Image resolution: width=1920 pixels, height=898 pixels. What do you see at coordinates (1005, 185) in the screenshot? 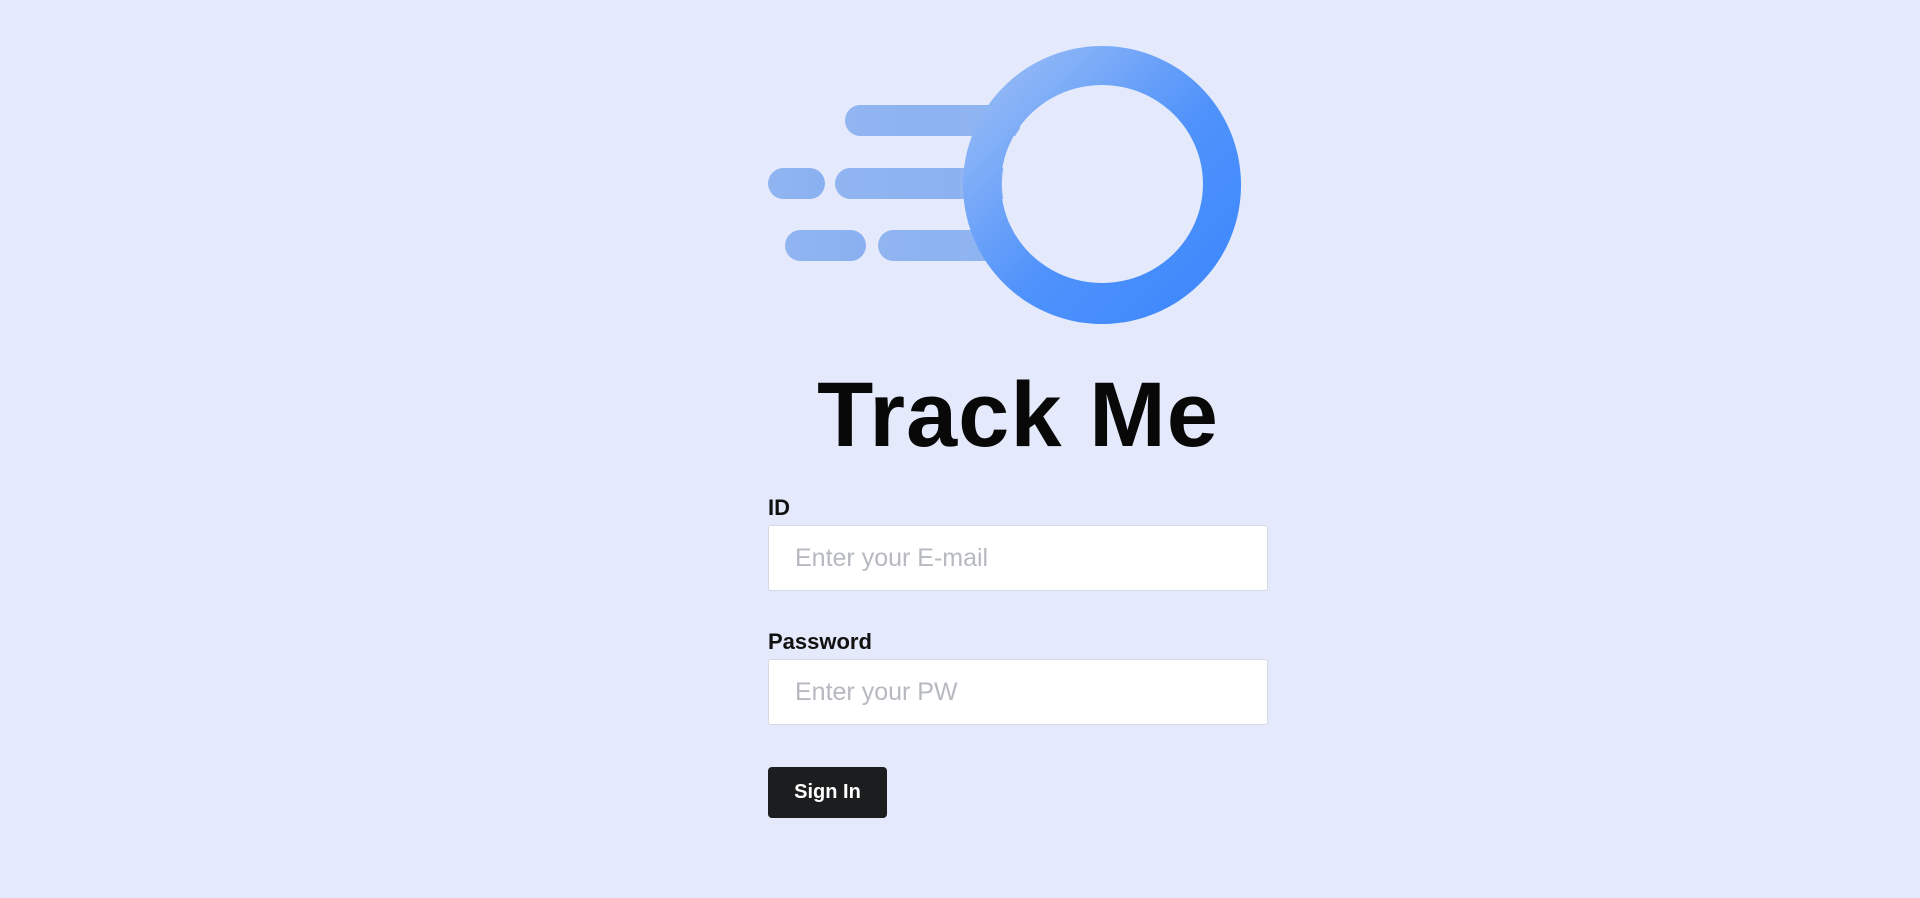
I see `track-me-logo-icon` at bounding box center [1005, 185].